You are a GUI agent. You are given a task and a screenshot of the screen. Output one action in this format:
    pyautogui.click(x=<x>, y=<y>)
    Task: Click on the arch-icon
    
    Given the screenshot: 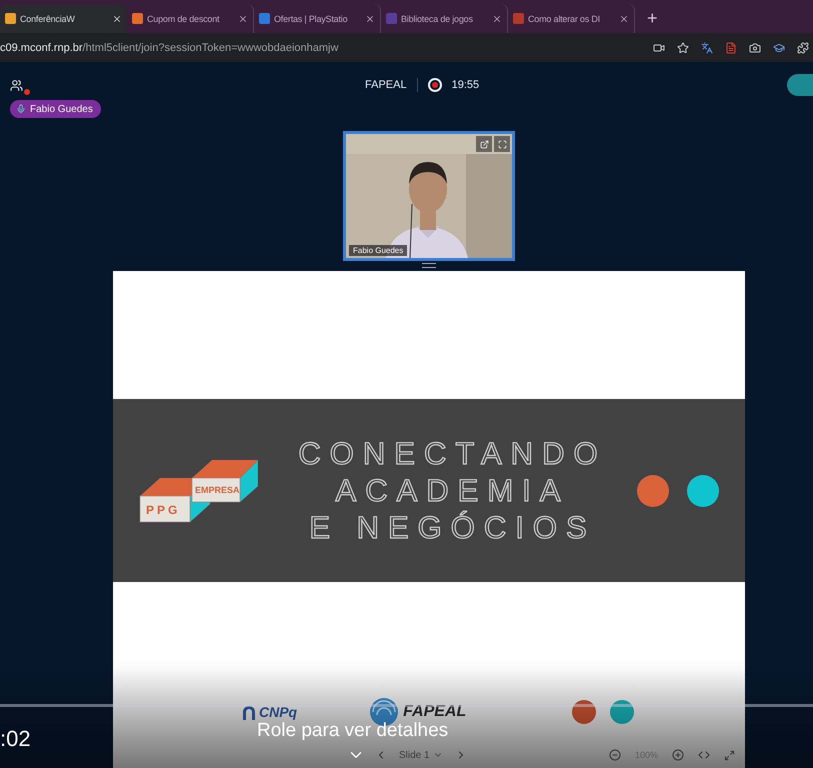 What is the action you would take?
    pyautogui.click(x=249, y=712)
    